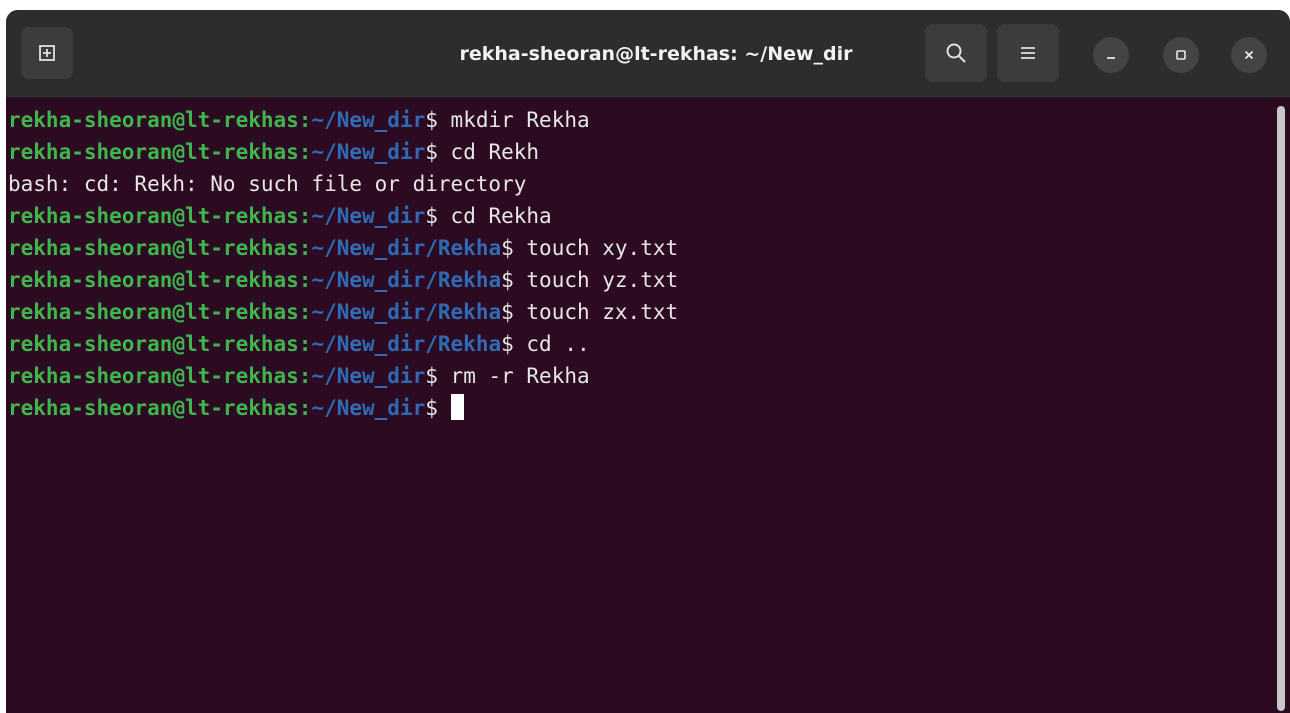 This screenshot has height=713, width=1290. I want to click on text-cursor, so click(457, 407).